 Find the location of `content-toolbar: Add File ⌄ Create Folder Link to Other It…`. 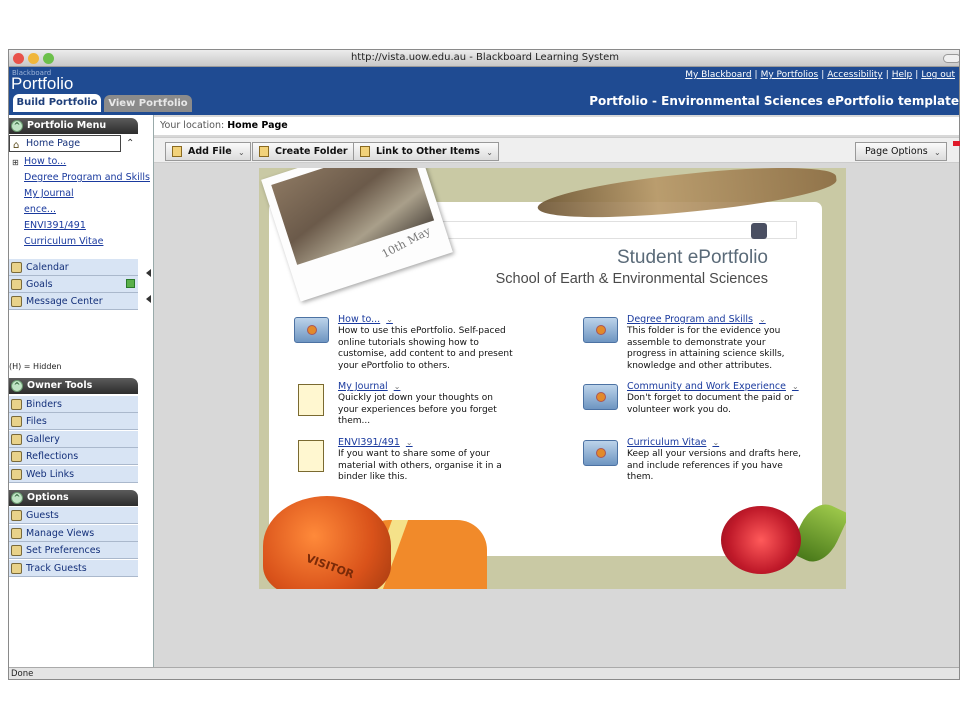

content-toolbar: Add File ⌄ Create Folder Link to Other It… is located at coordinates (556, 150).